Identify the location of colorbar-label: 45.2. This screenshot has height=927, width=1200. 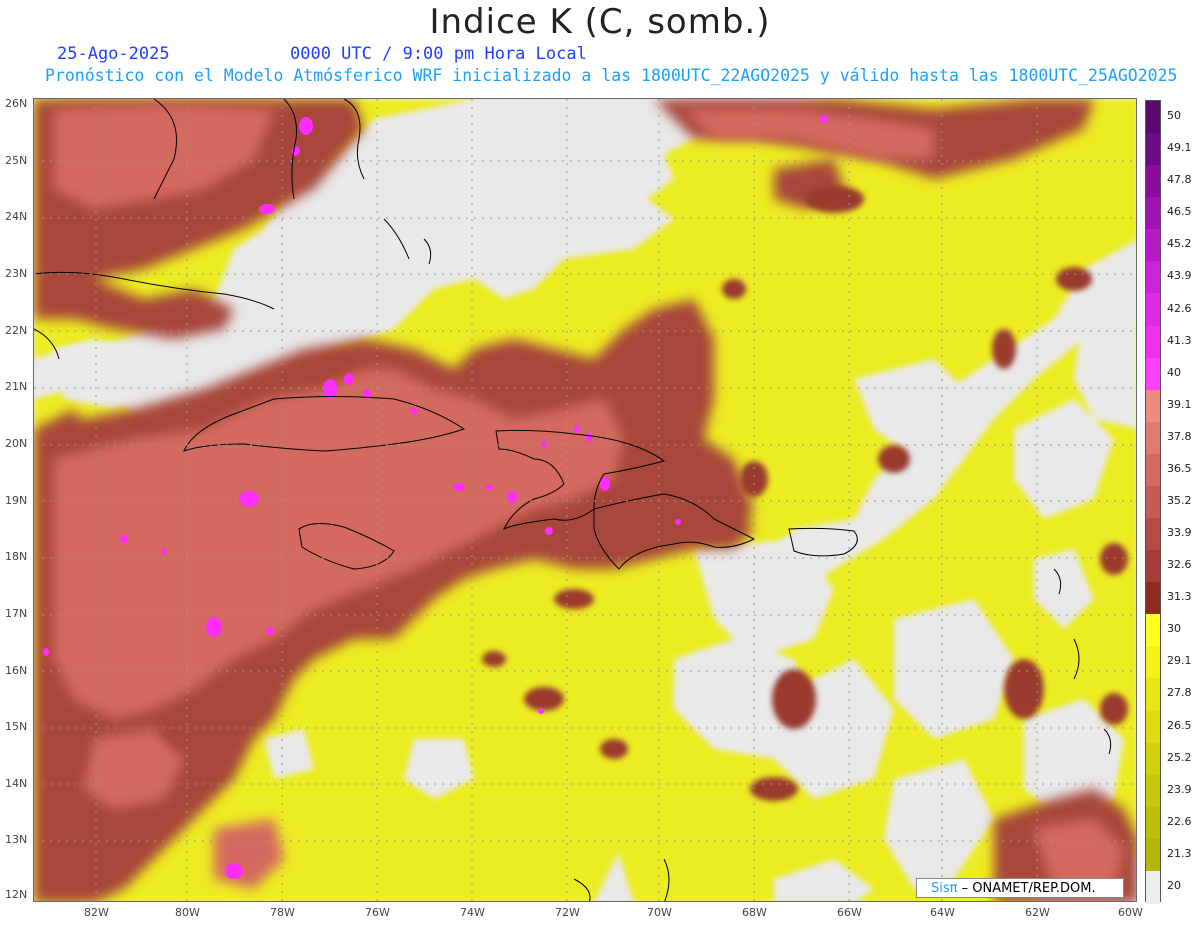
(1179, 244).